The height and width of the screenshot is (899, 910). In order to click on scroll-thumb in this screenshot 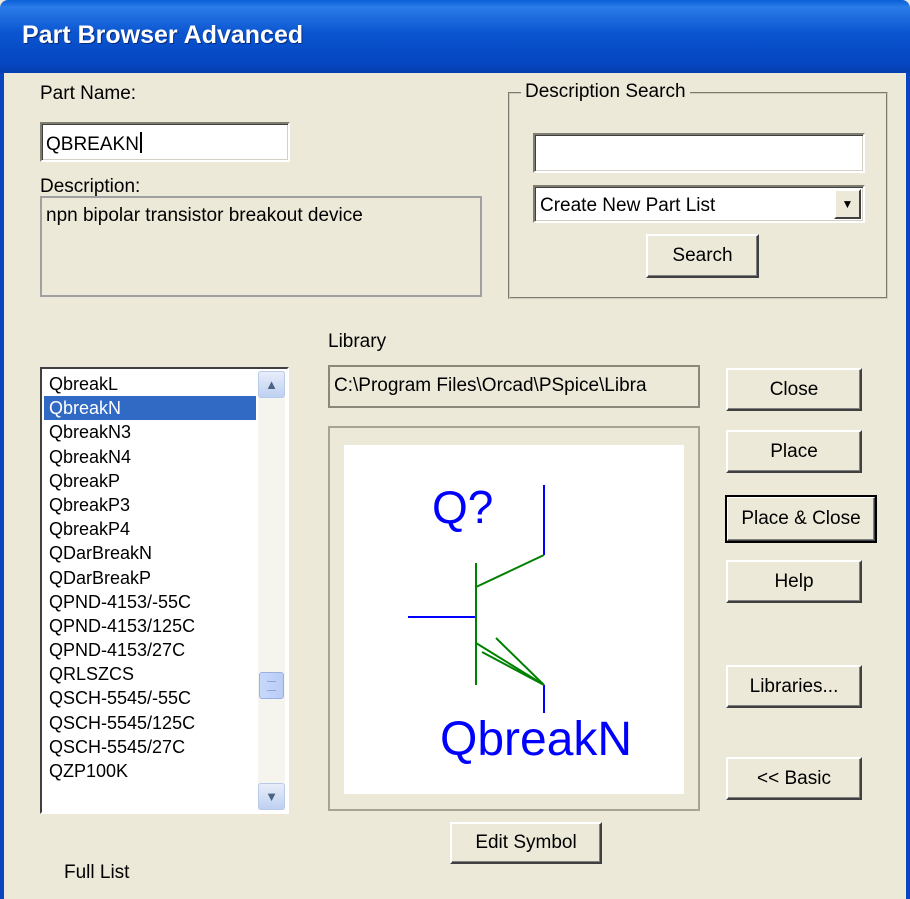, I will do `click(271, 685)`.